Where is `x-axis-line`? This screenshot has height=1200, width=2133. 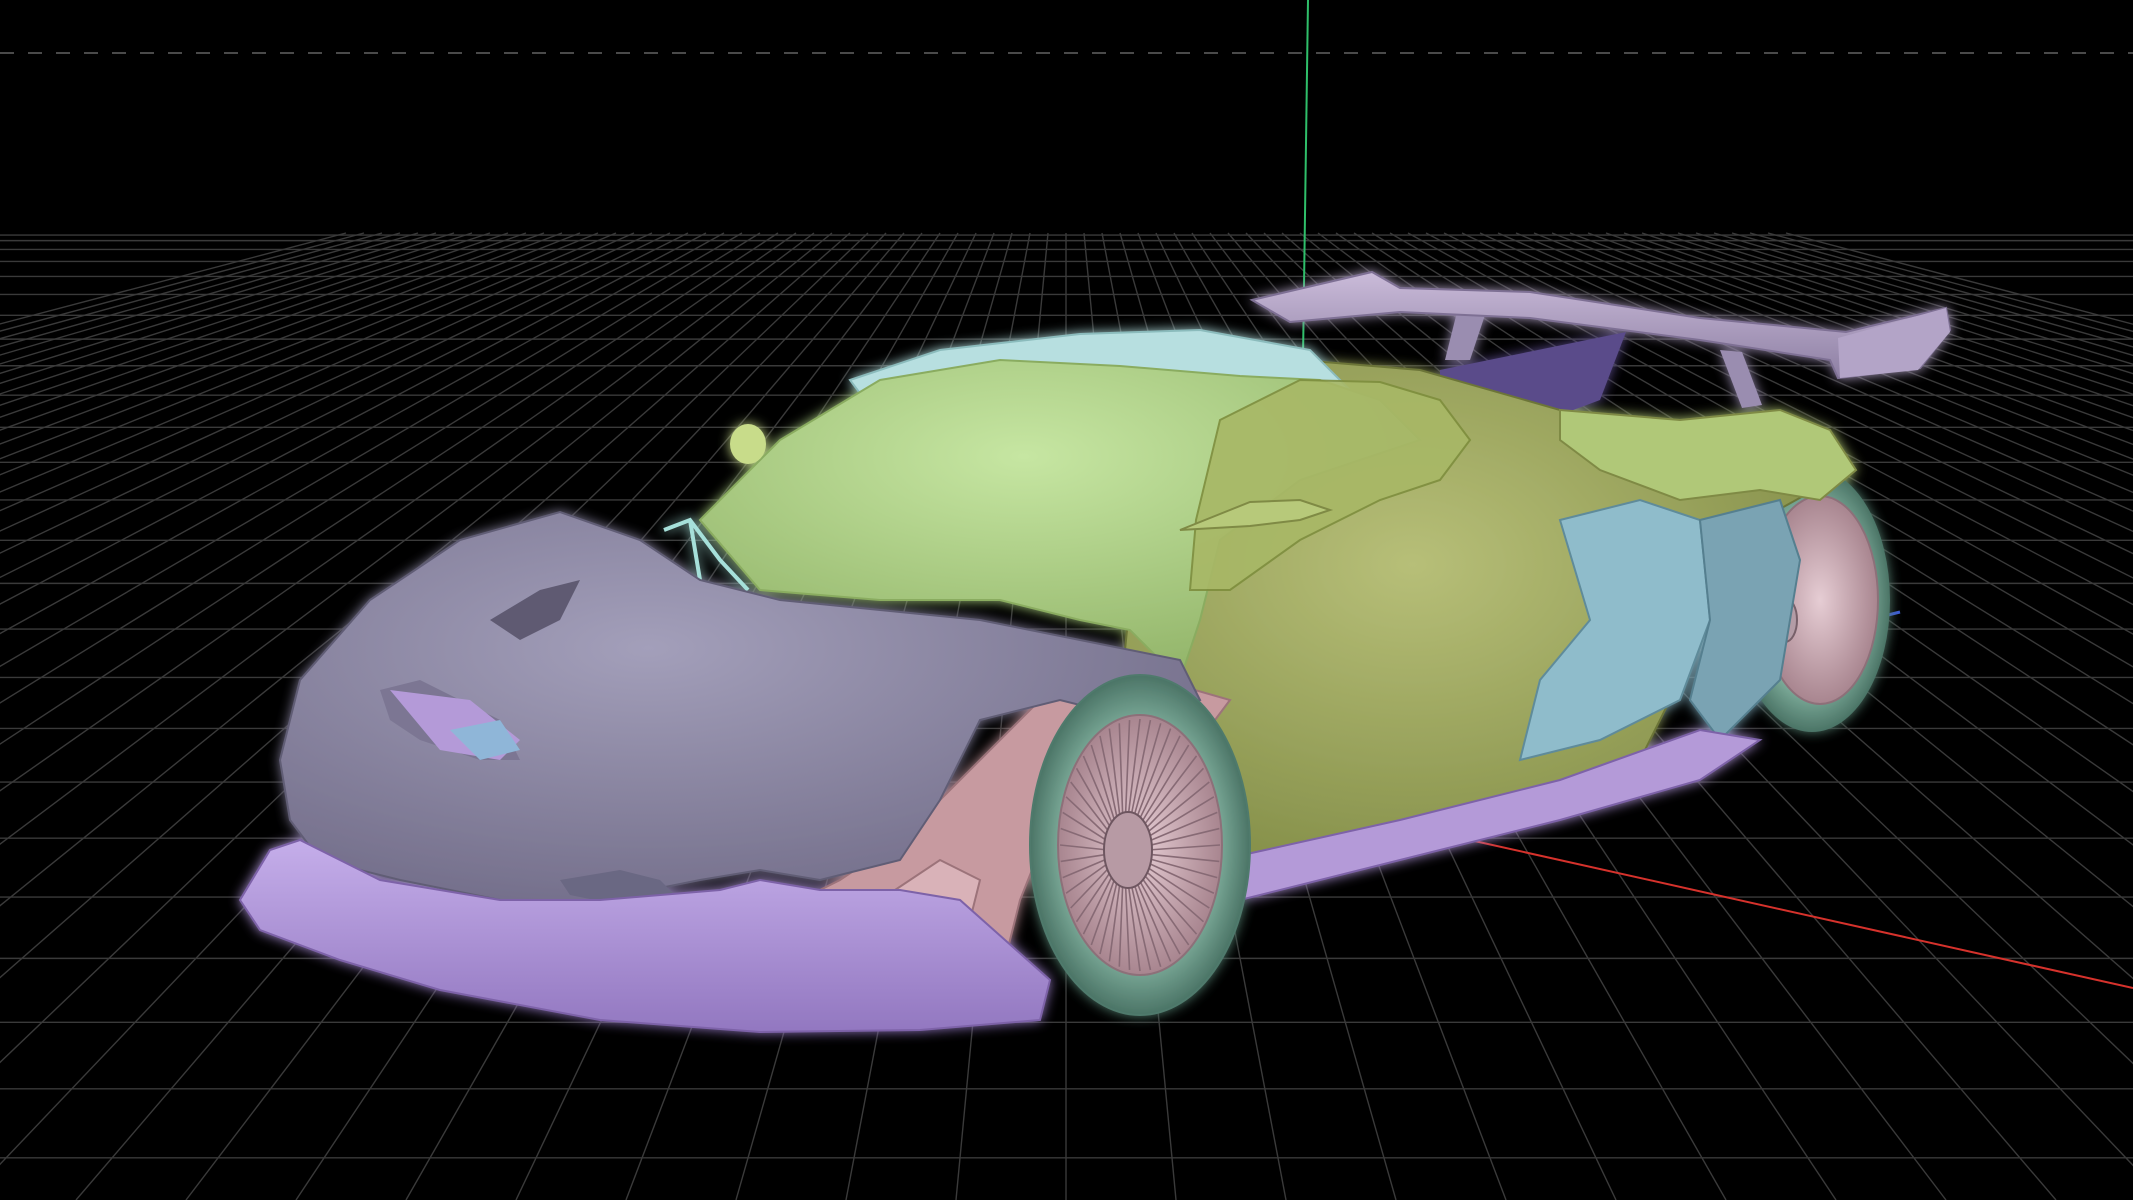
x-axis-line is located at coordinates (1801, 914).